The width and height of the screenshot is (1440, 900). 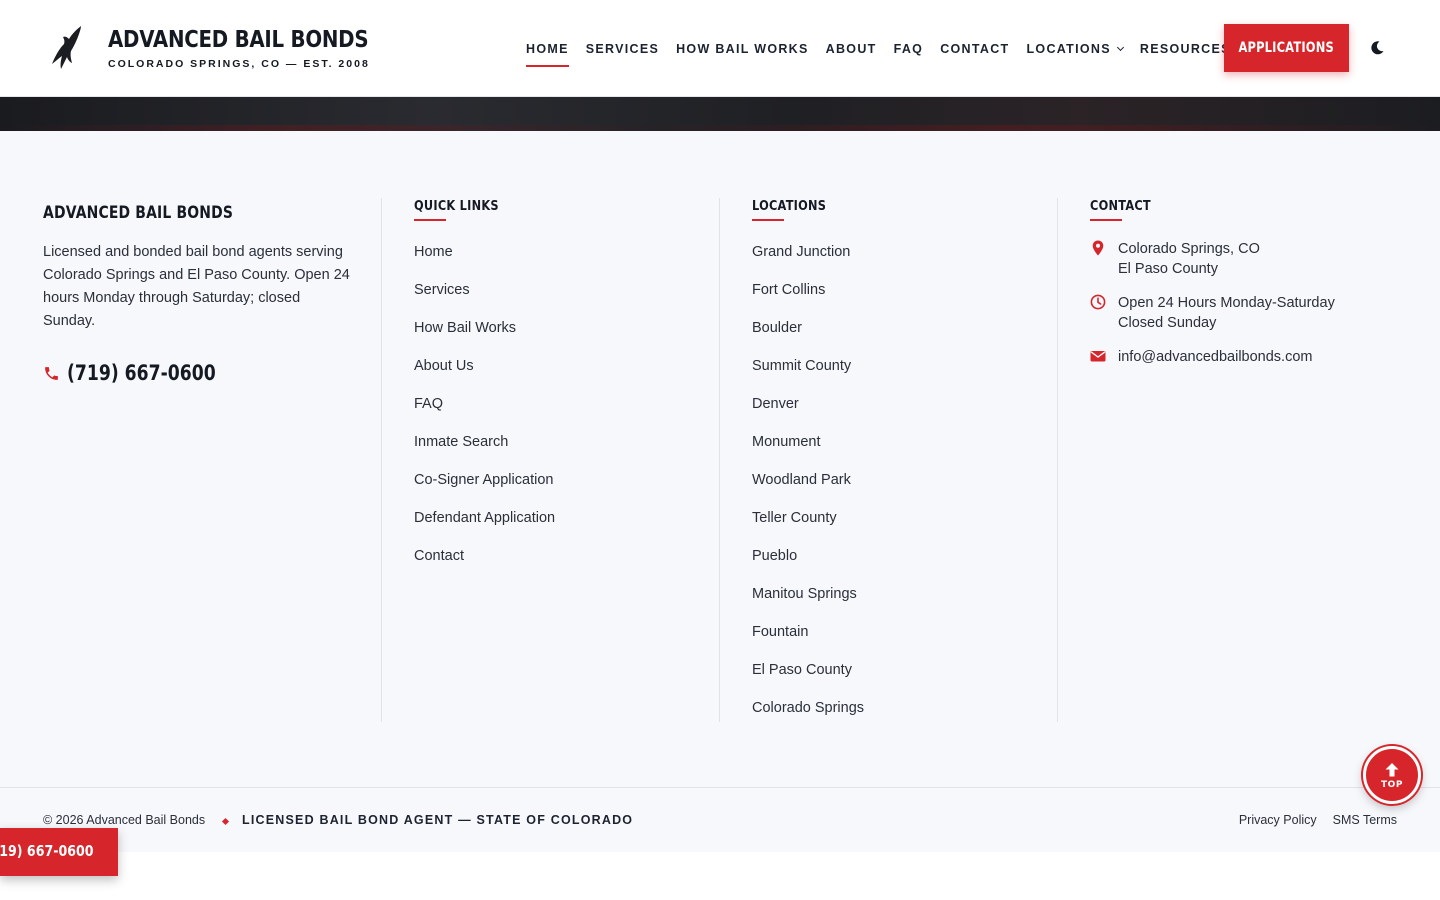 I want to click on list-item: Defendant Application, so click(x=484, y=528).